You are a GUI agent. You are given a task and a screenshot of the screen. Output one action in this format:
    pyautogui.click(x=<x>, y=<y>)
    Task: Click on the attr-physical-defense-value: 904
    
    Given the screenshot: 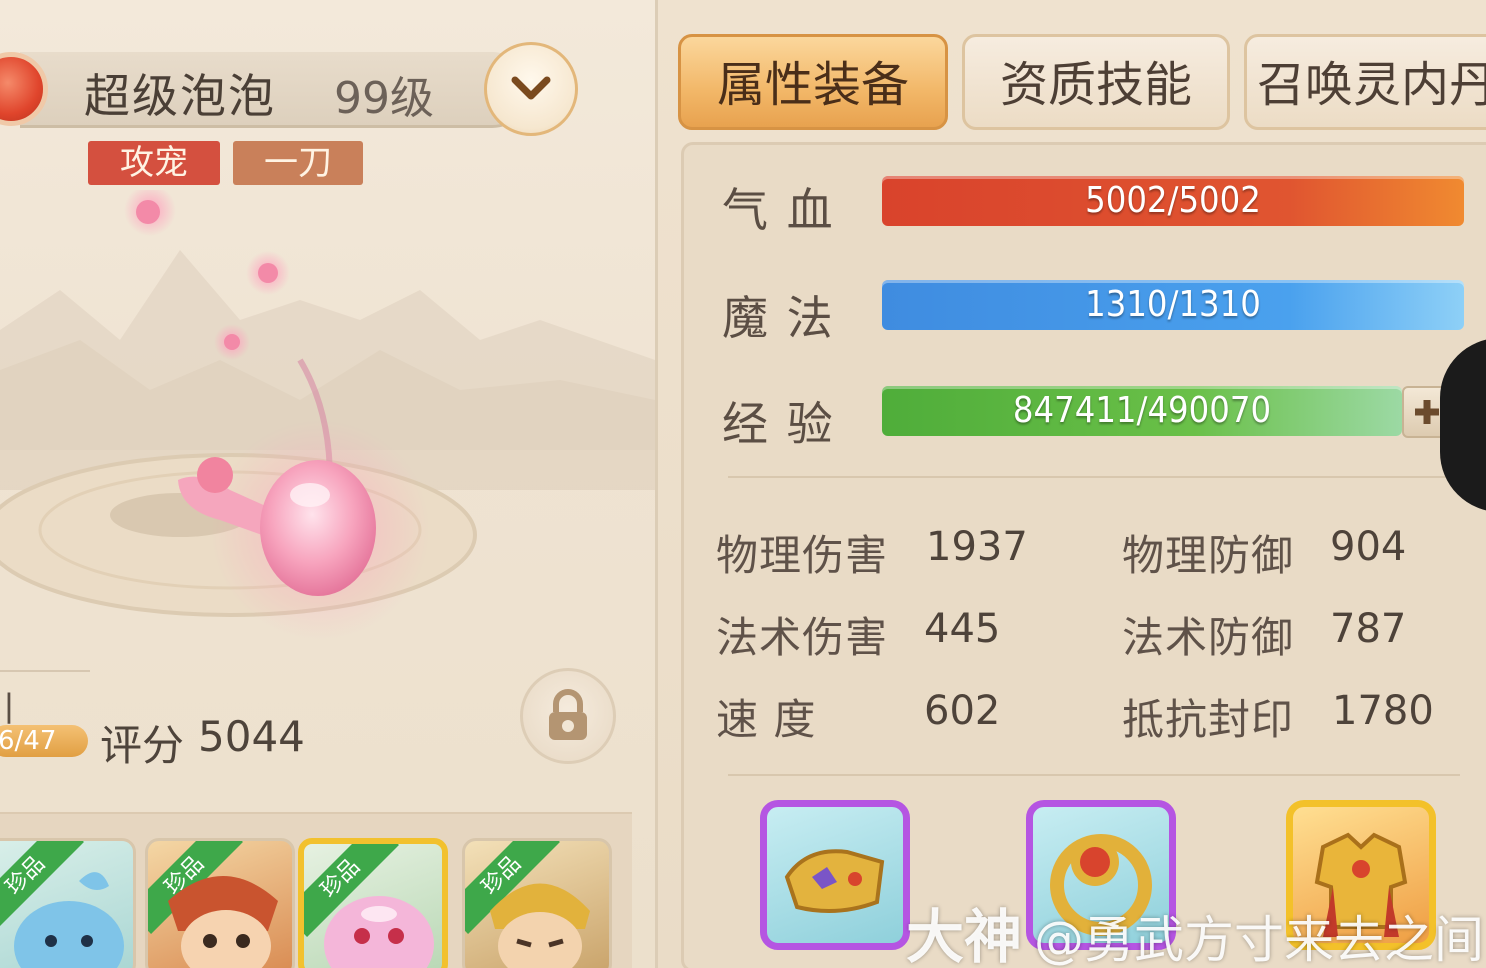 What is the action you would take?
    pyautogui.click(x=1368, y=547)
    